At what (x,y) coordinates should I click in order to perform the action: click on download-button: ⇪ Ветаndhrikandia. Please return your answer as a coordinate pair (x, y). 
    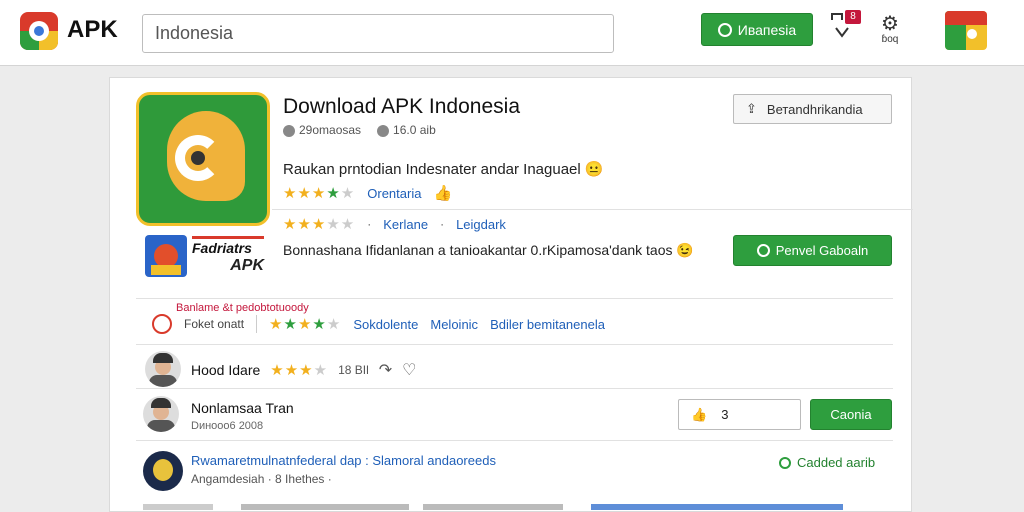
    Looking at the image, I should click on (812, 109).